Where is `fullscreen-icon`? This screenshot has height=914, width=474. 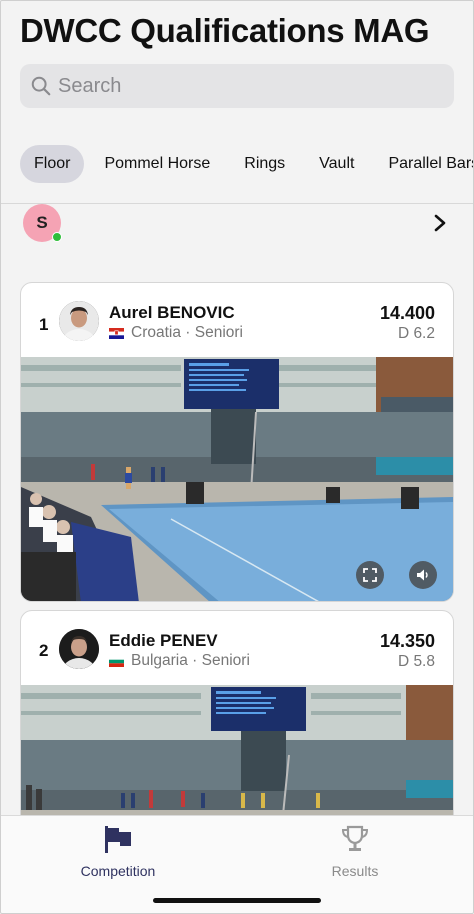 fullscreen-icon is located at coordinates (370, 575).